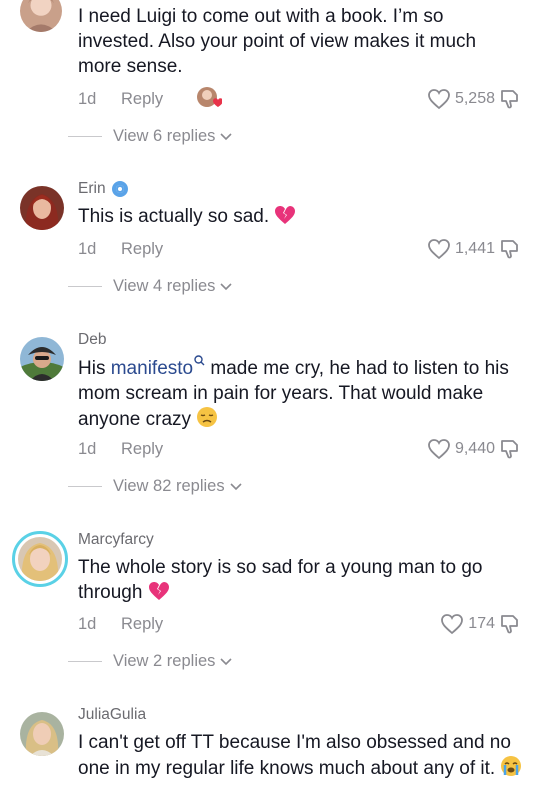  I want to click on story-badge-icon, so click(119, 189).